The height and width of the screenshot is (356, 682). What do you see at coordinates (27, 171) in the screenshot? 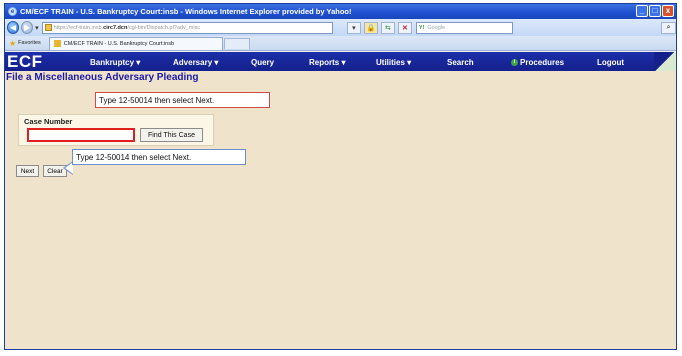
I see `next-button: Next` at bounding box center [27, 171].